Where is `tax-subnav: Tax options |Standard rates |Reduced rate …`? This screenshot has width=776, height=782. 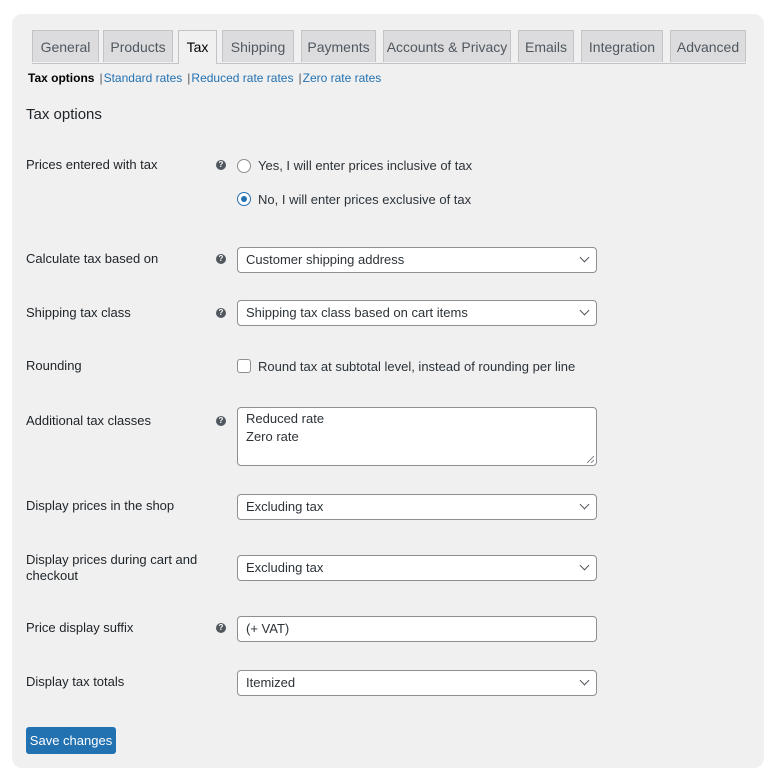
tax-subnav: Tax options |Standard rates |Reduced rate … is located at coordinates (204, 78).